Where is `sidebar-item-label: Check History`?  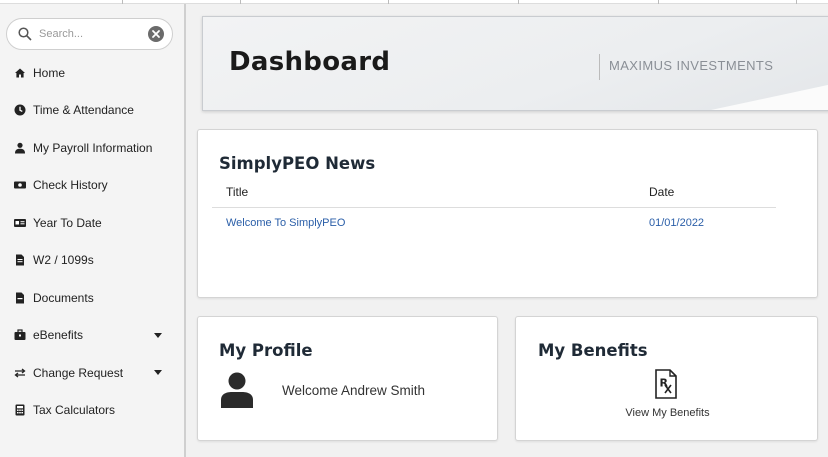 sidebar-item-label: Check History is located at coordinates (70, 185).